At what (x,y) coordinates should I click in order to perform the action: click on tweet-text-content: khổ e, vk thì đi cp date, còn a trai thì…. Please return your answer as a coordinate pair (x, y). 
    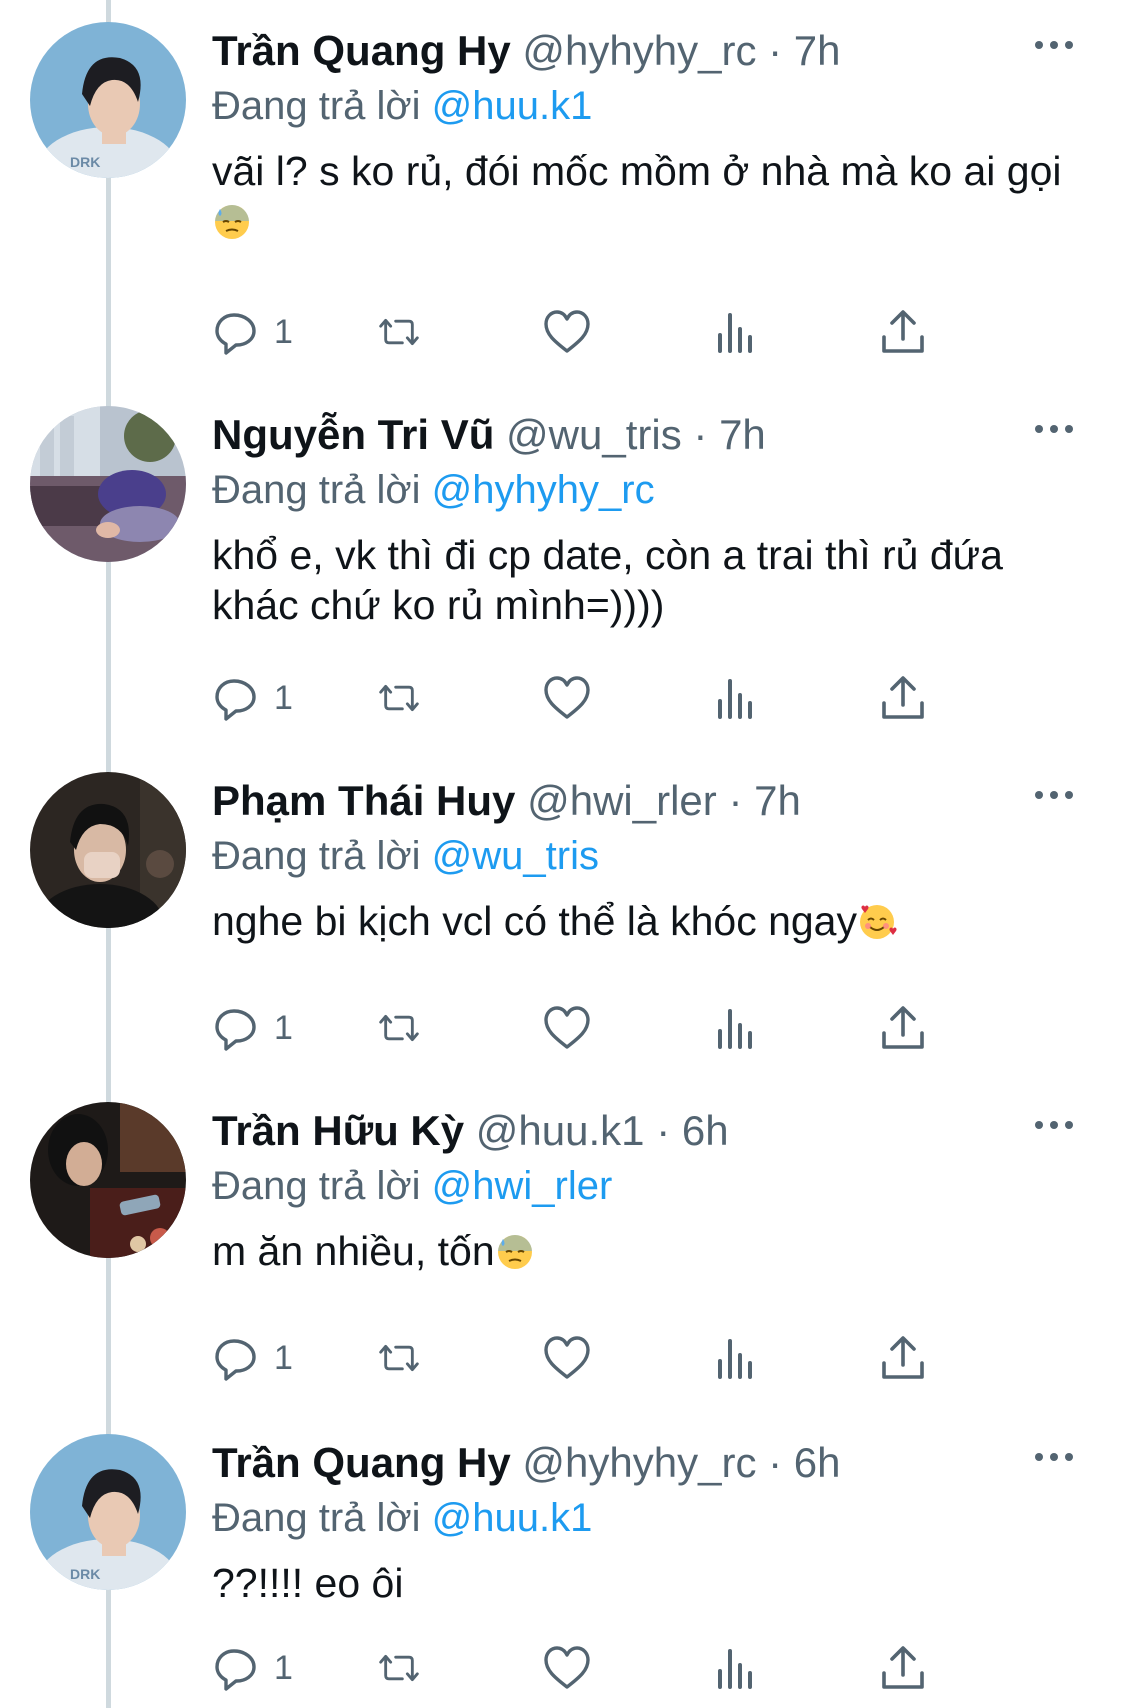
    Looking at the image, I should click on (607, 580).